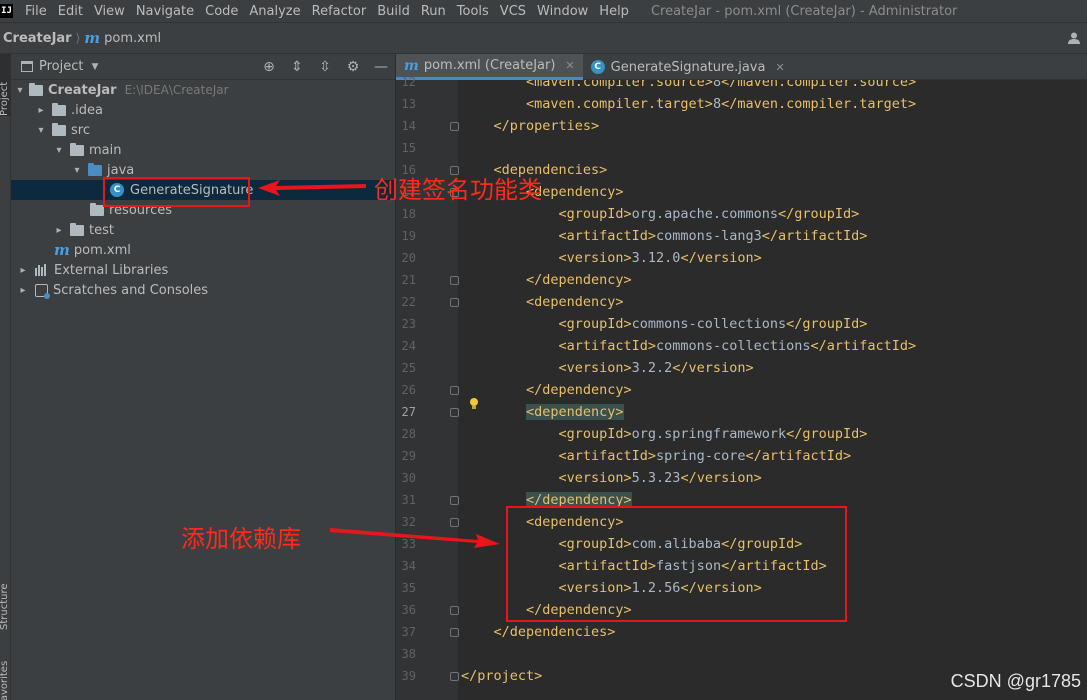  I want to click on tab-pom-xml: m pom.xml (CreateJar) ✕, so click(489, 67).